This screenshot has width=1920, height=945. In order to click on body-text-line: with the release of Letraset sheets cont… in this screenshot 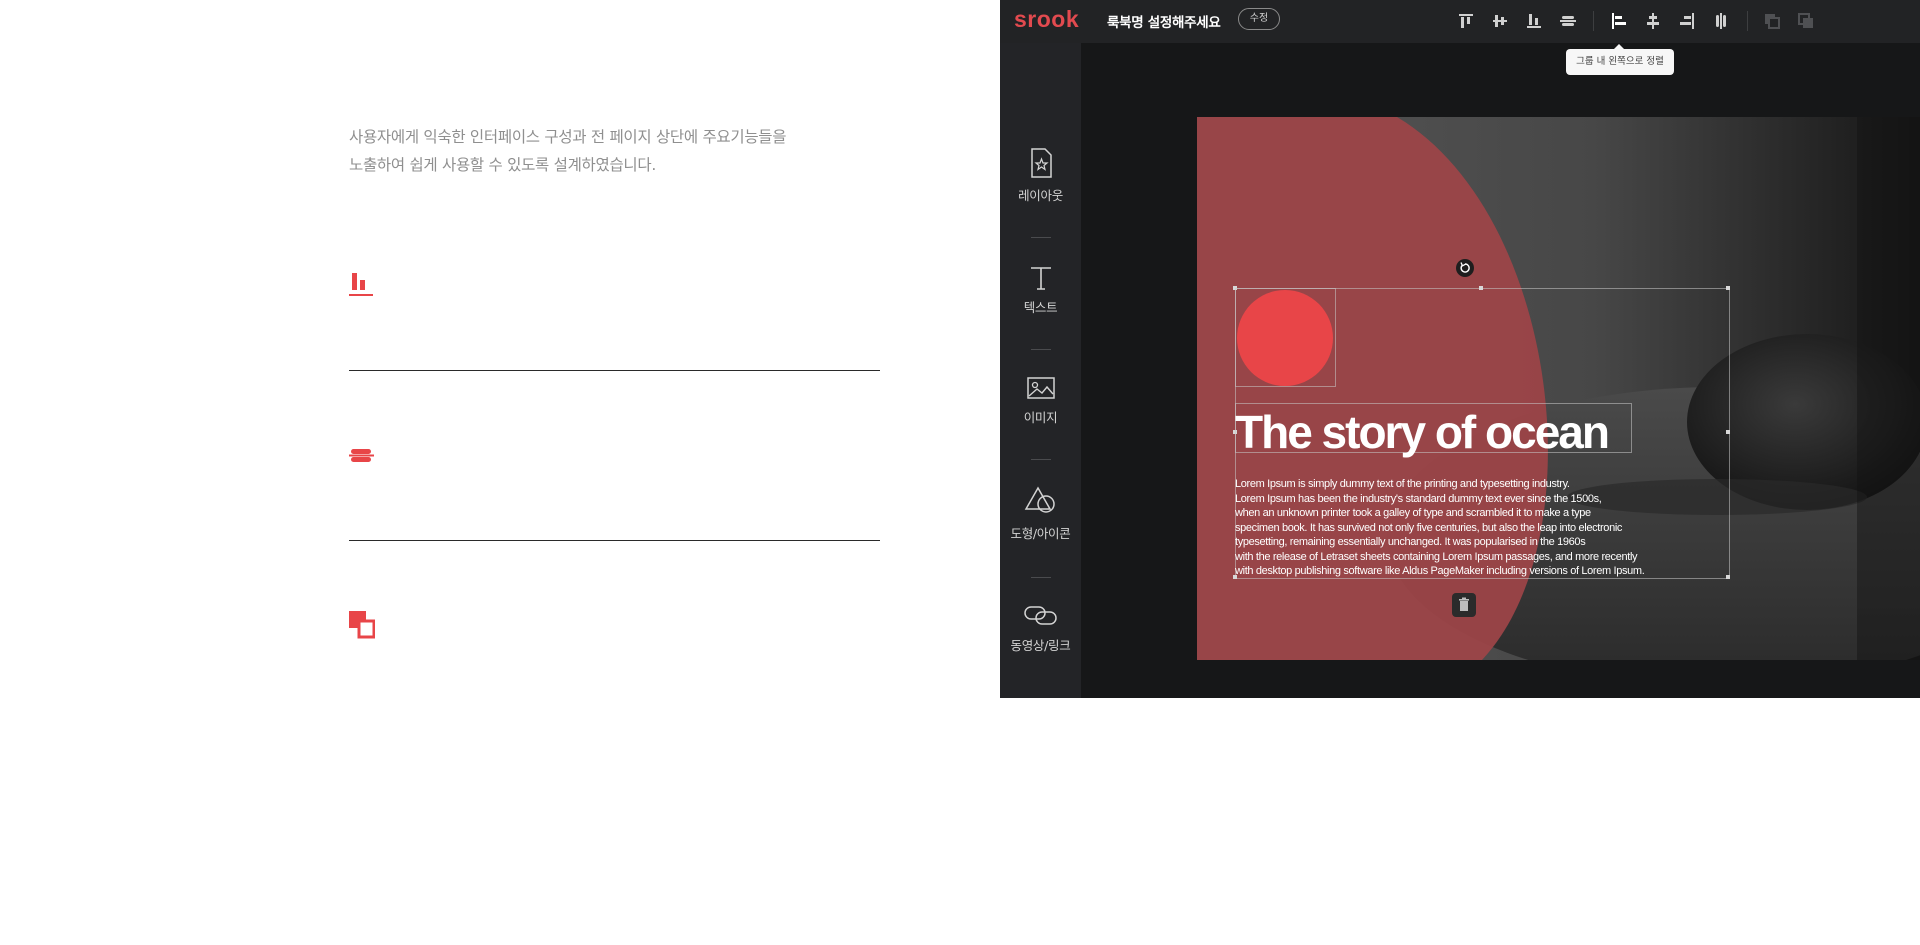, I will do `click(1436, 556)`.